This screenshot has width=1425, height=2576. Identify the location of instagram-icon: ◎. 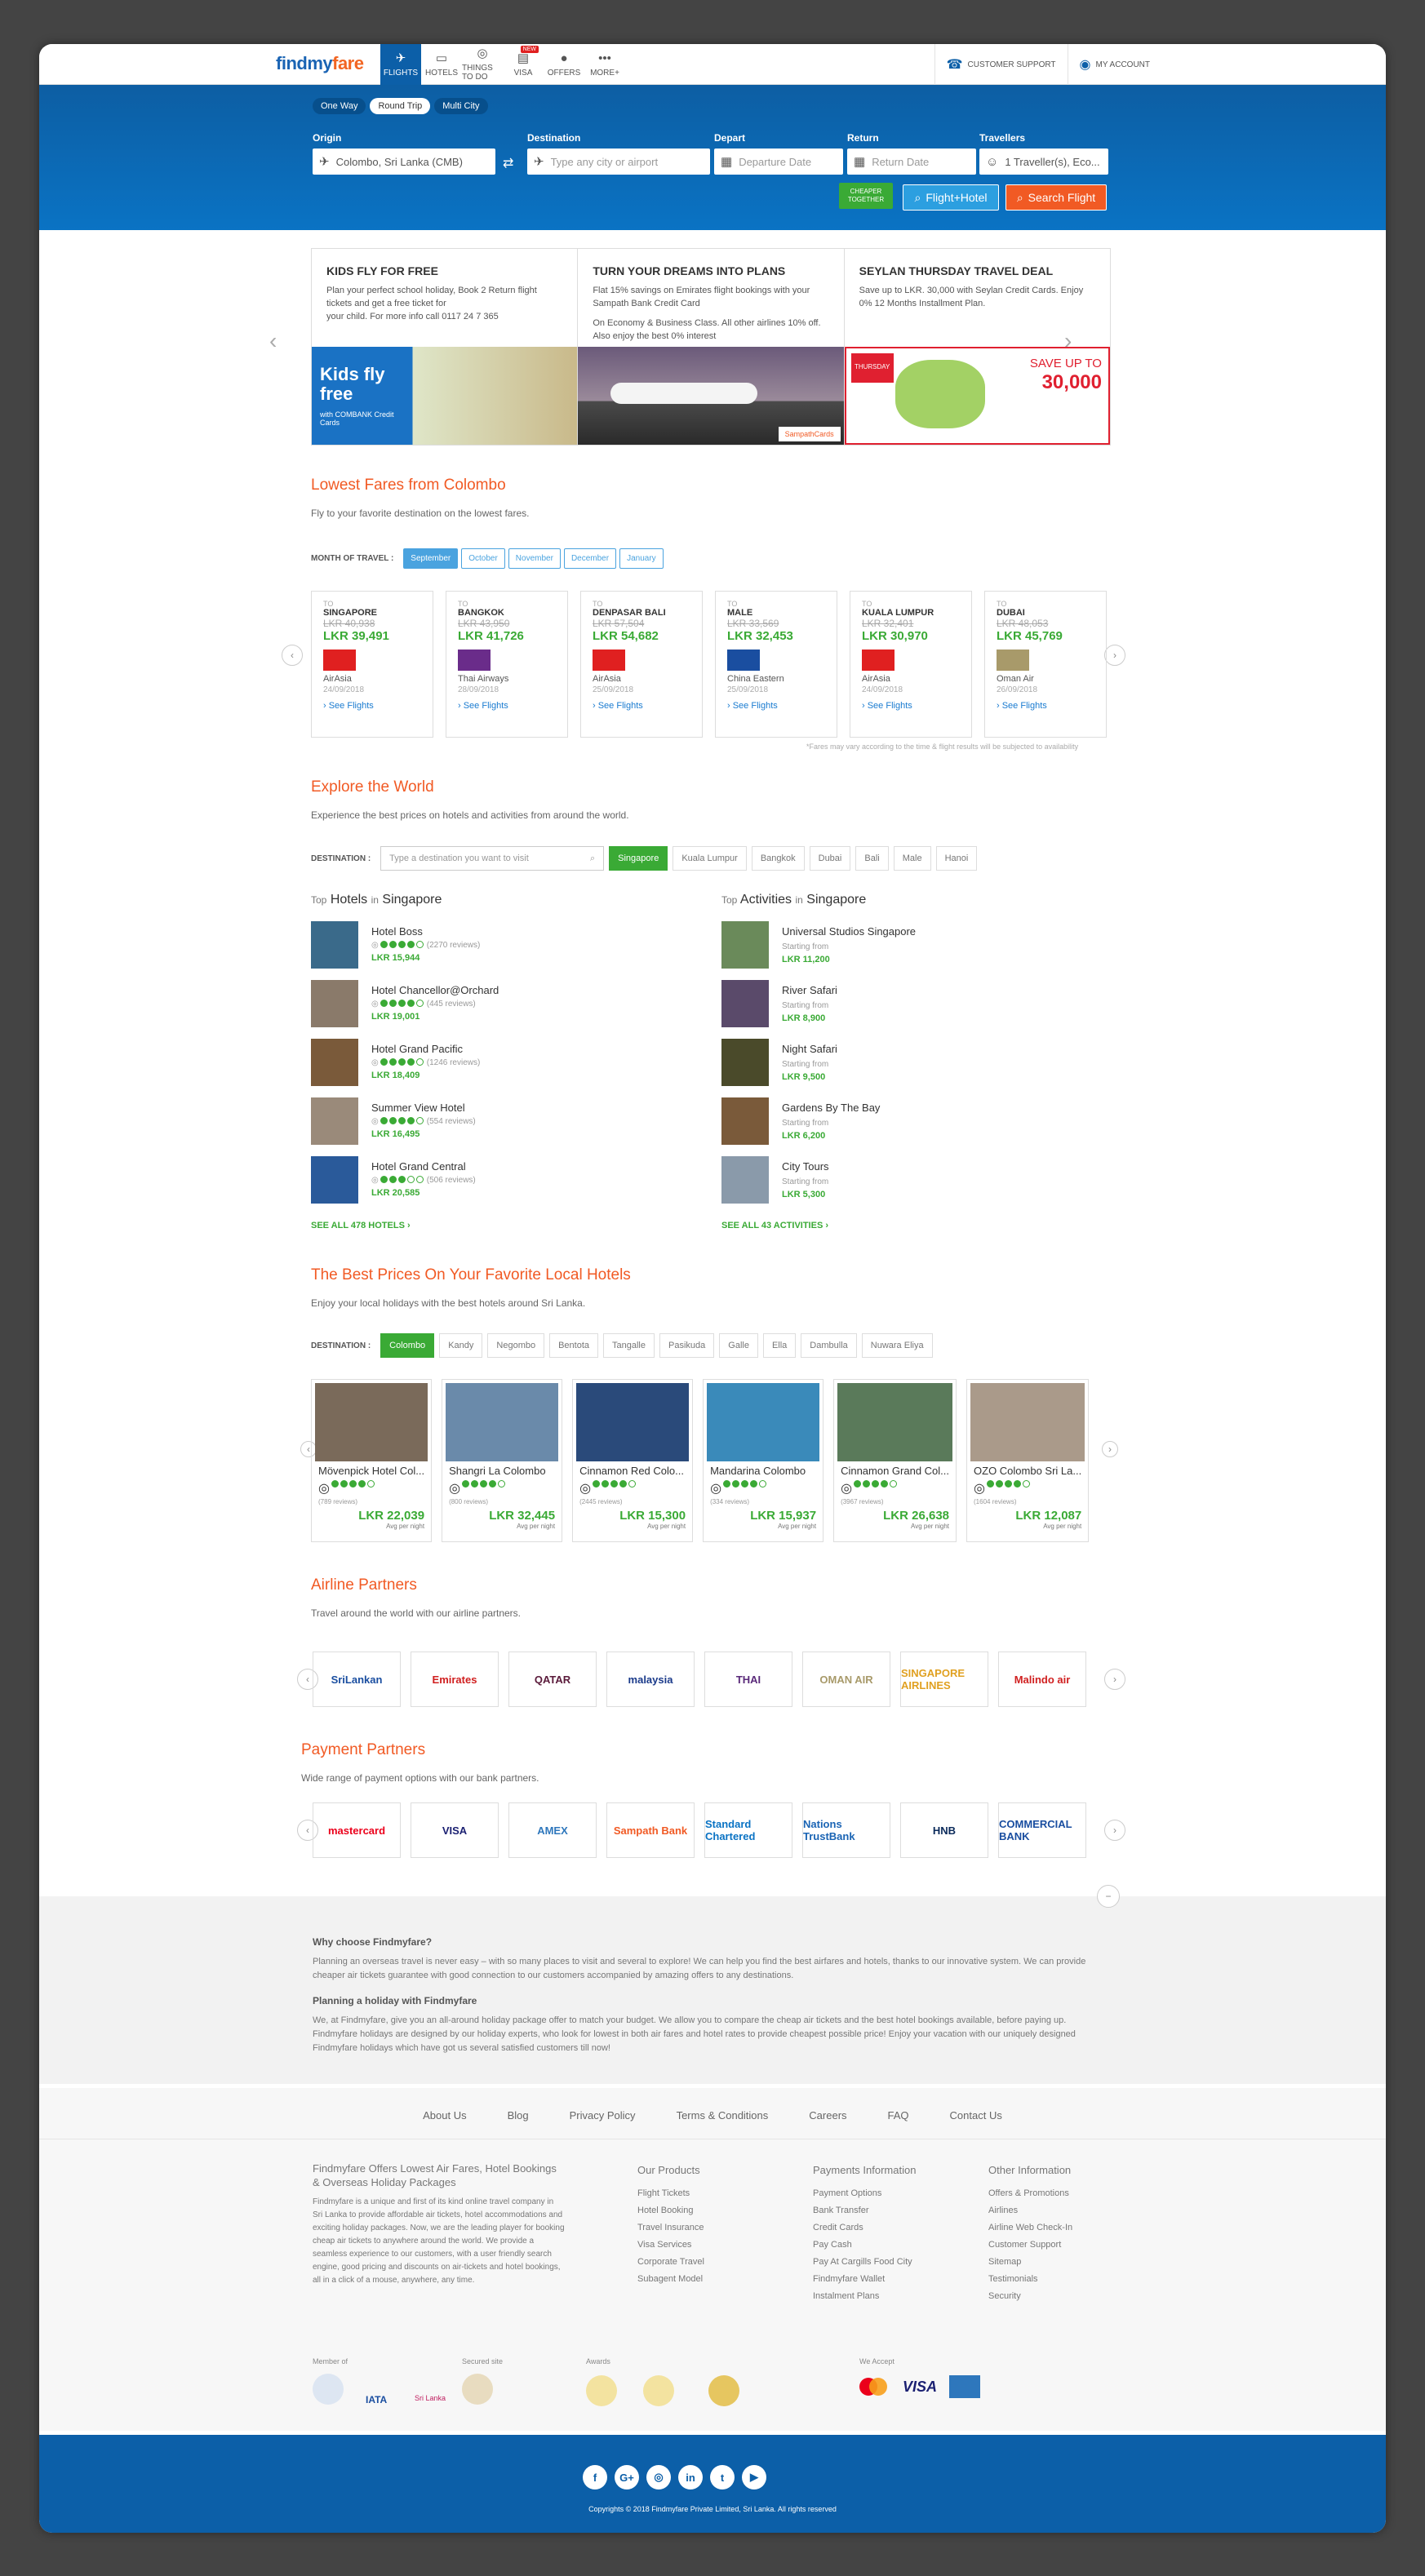
(658, 2477).